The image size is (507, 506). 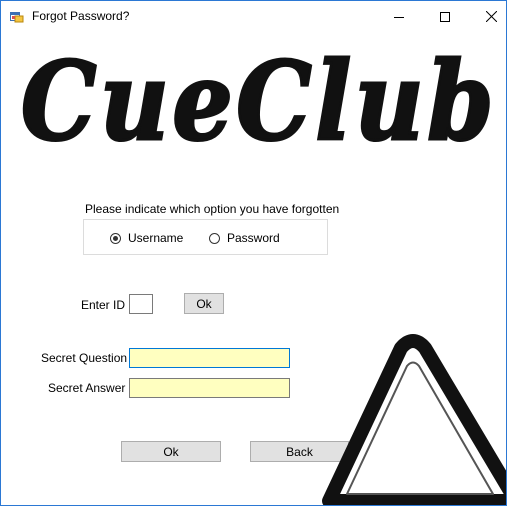 I want to click on password-radio-label: Password, so click(x=253, y=238).